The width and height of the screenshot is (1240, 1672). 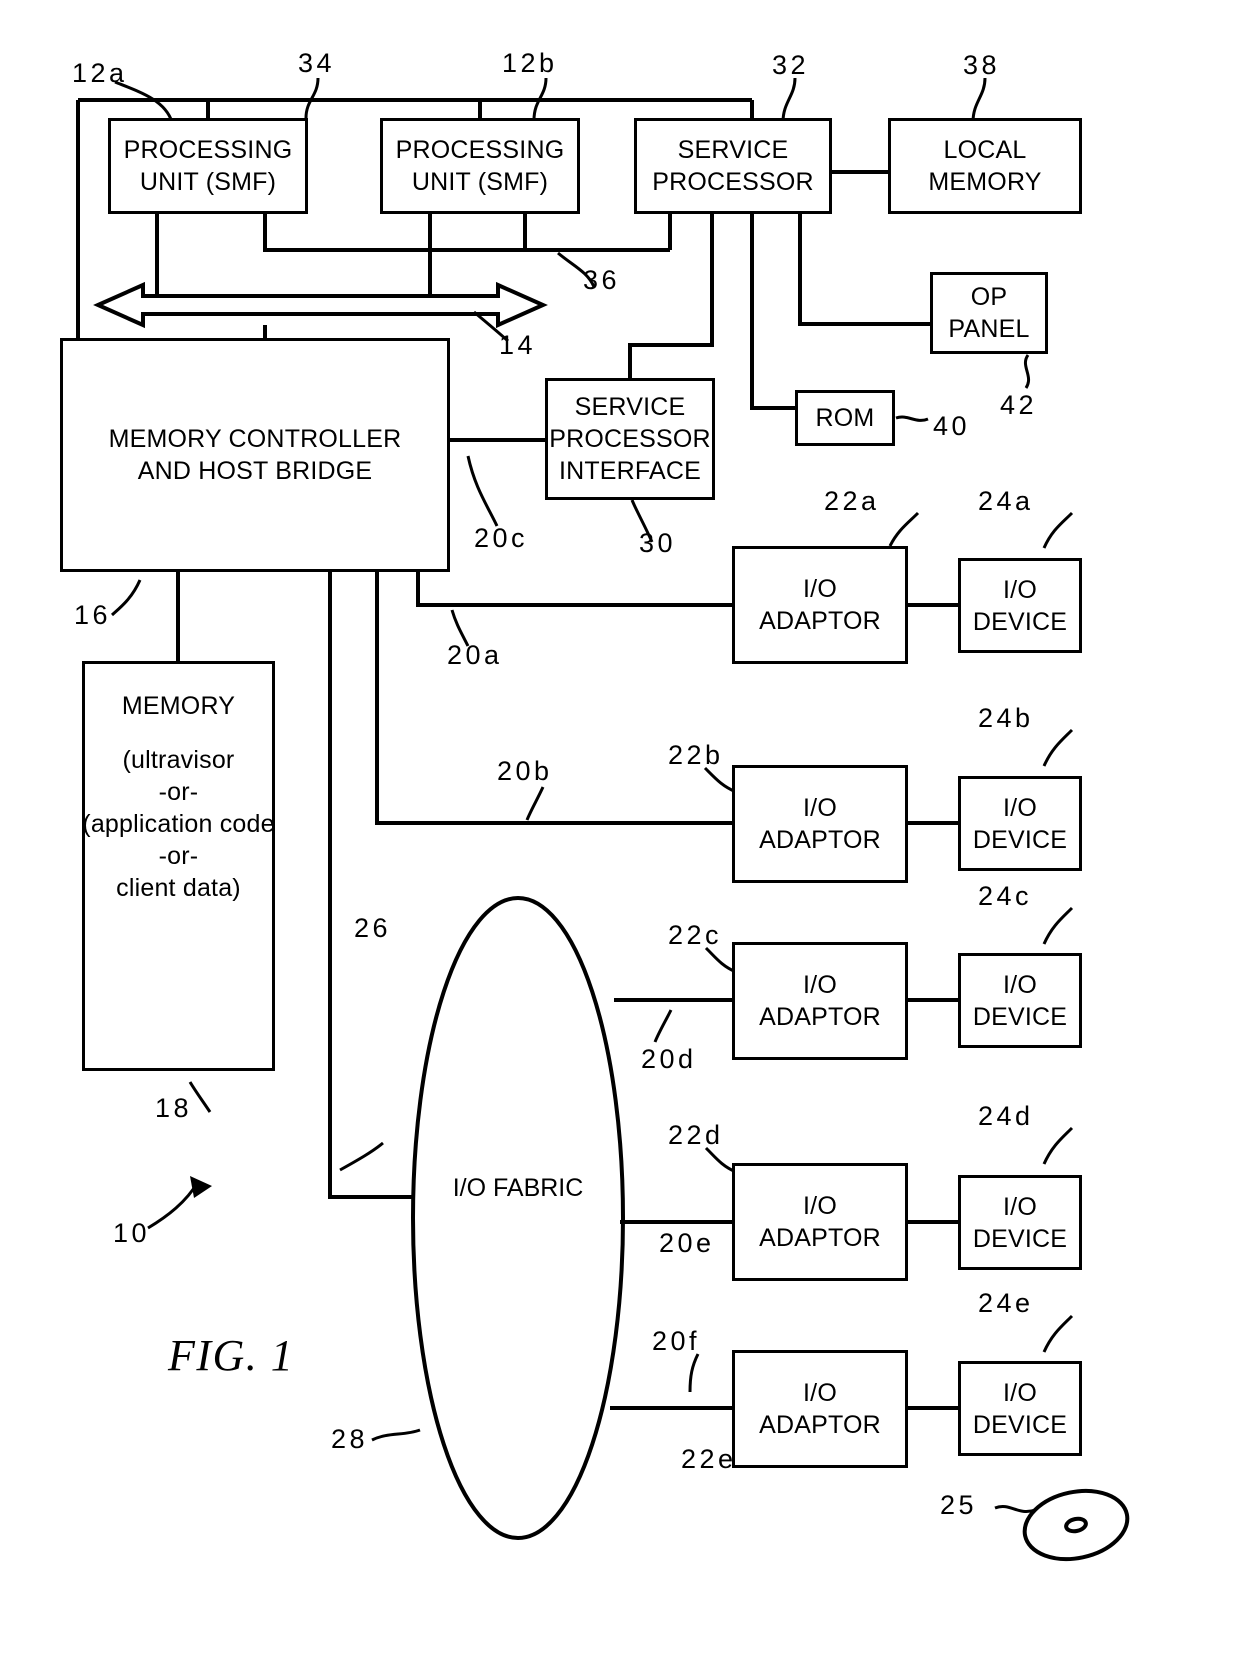 What do you see at coordinates (373, 928) in the screenshot?
I see `ref-26: 26` at bounding box center [373, 928].